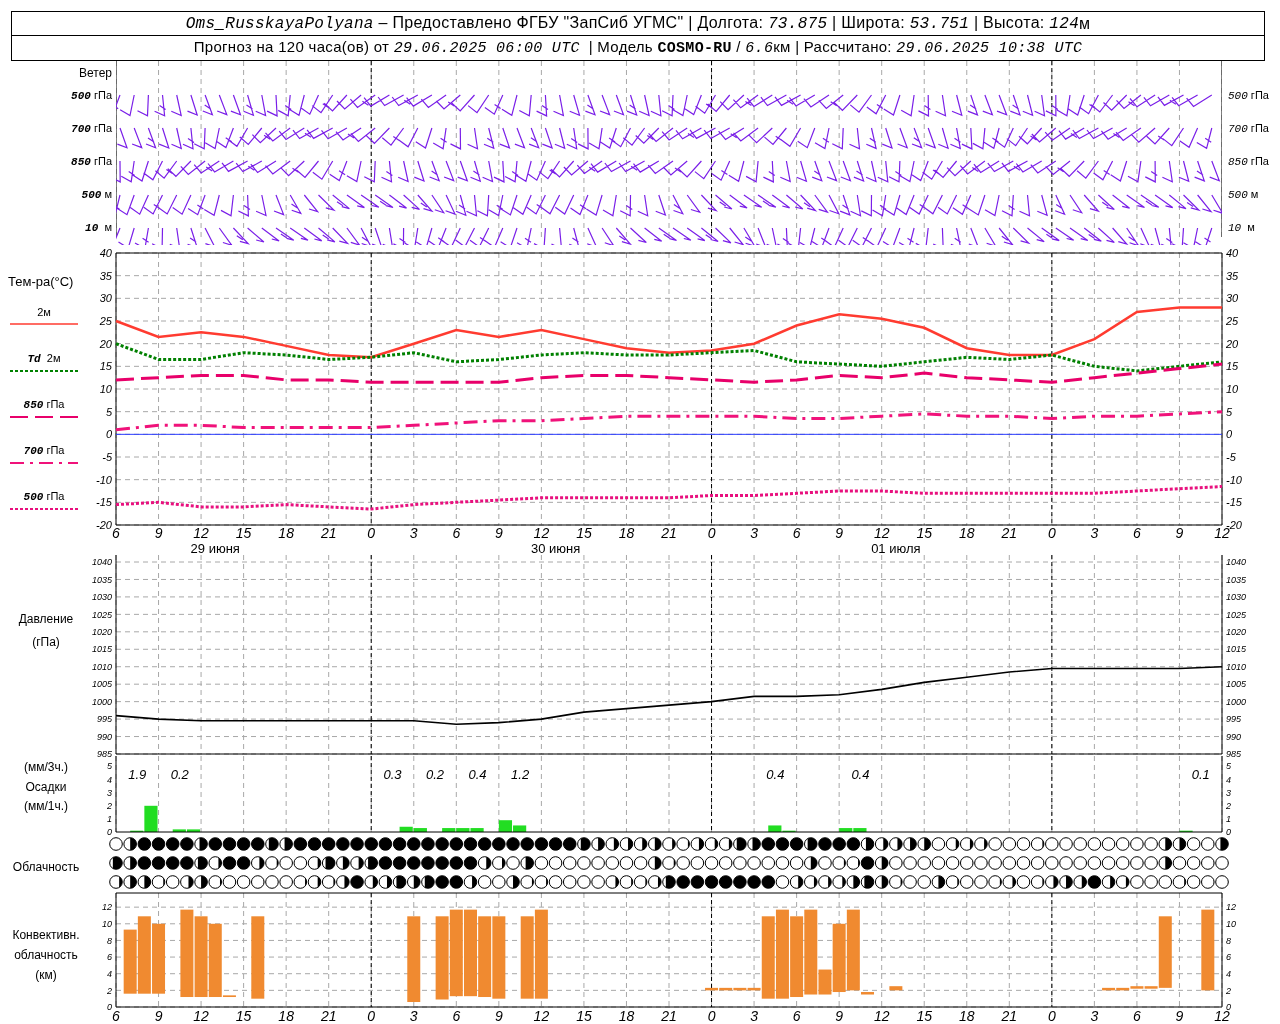  What do you see at coordinates (555, 548) in the screenshot?
I see `date-label: 30 июня` at bounding box center [555, 548].